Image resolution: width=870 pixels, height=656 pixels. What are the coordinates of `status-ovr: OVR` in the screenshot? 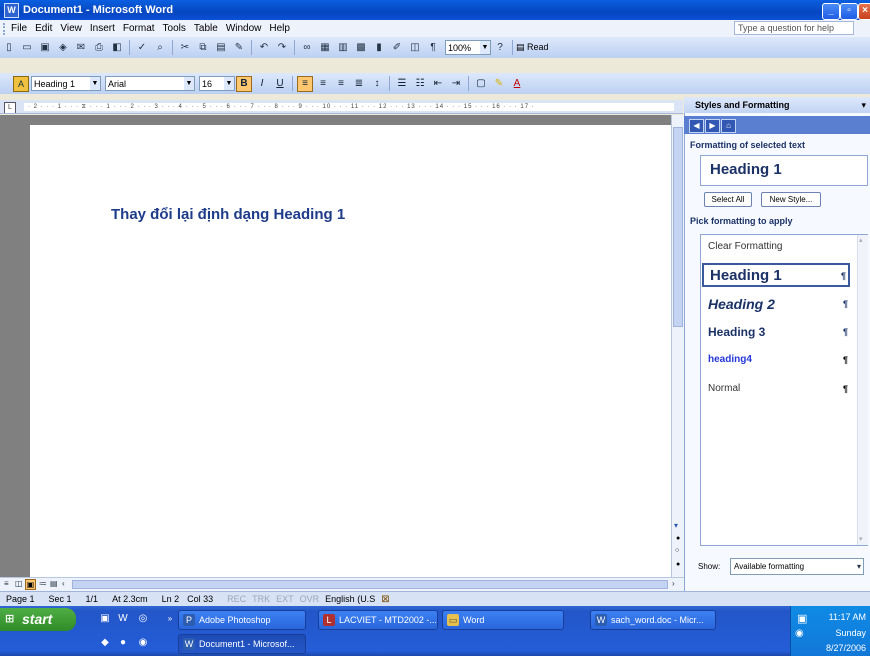 It's located at (310, 599).